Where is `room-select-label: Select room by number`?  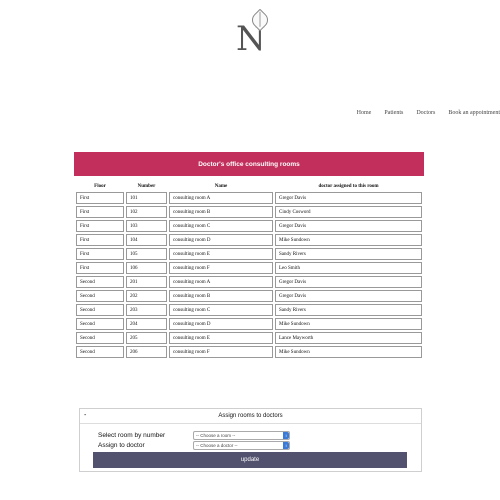 room-select-label: Select room by number is located at coordinates (132, 435).